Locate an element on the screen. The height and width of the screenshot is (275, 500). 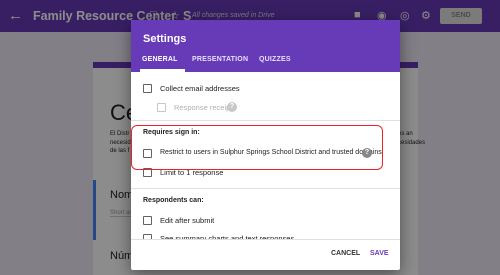
help-icon: ? is located at coordinates (232, 107).